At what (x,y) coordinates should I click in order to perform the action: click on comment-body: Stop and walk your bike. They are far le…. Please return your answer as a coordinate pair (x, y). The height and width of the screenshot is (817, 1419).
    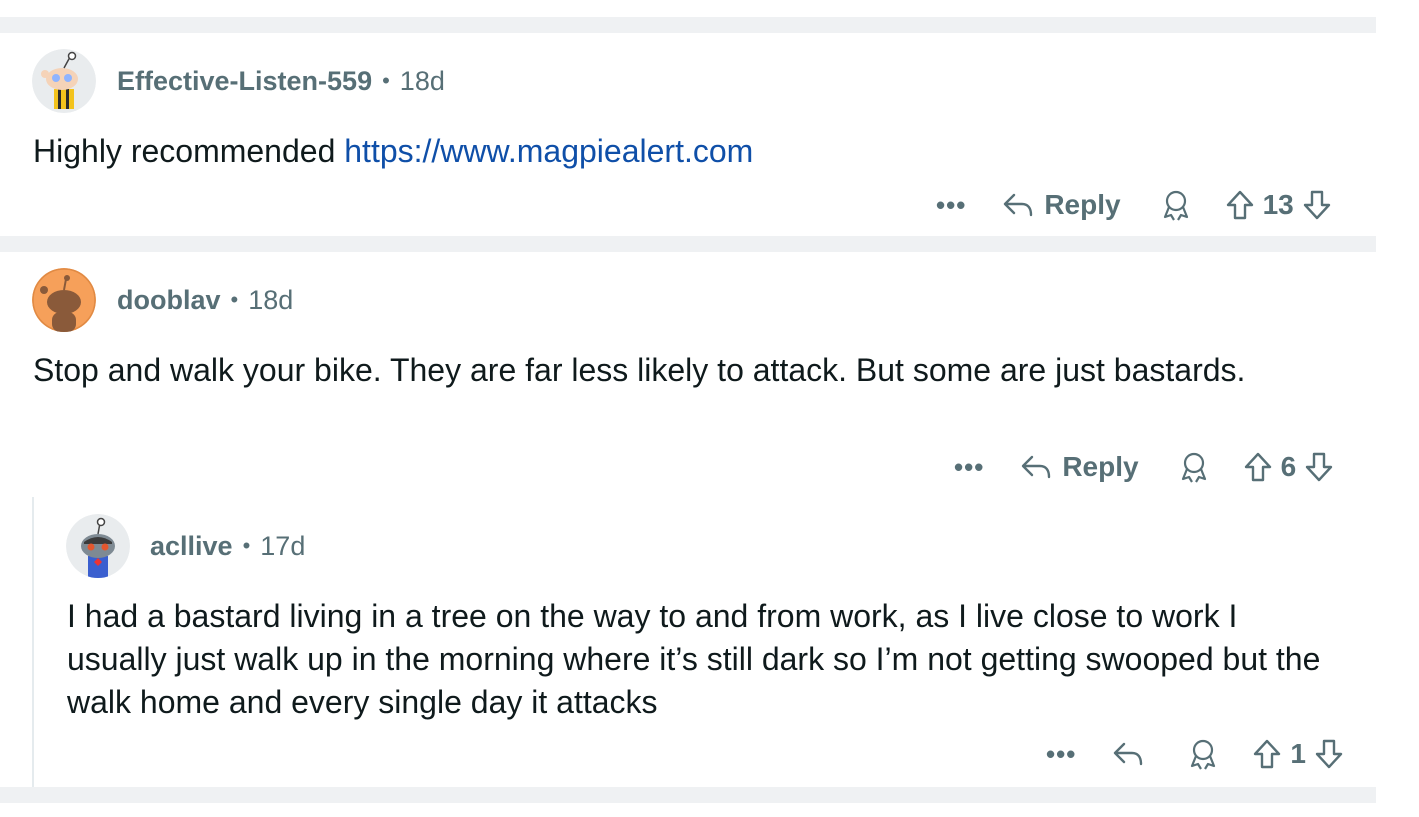
    Looking at the image, I should click on (639, 370).